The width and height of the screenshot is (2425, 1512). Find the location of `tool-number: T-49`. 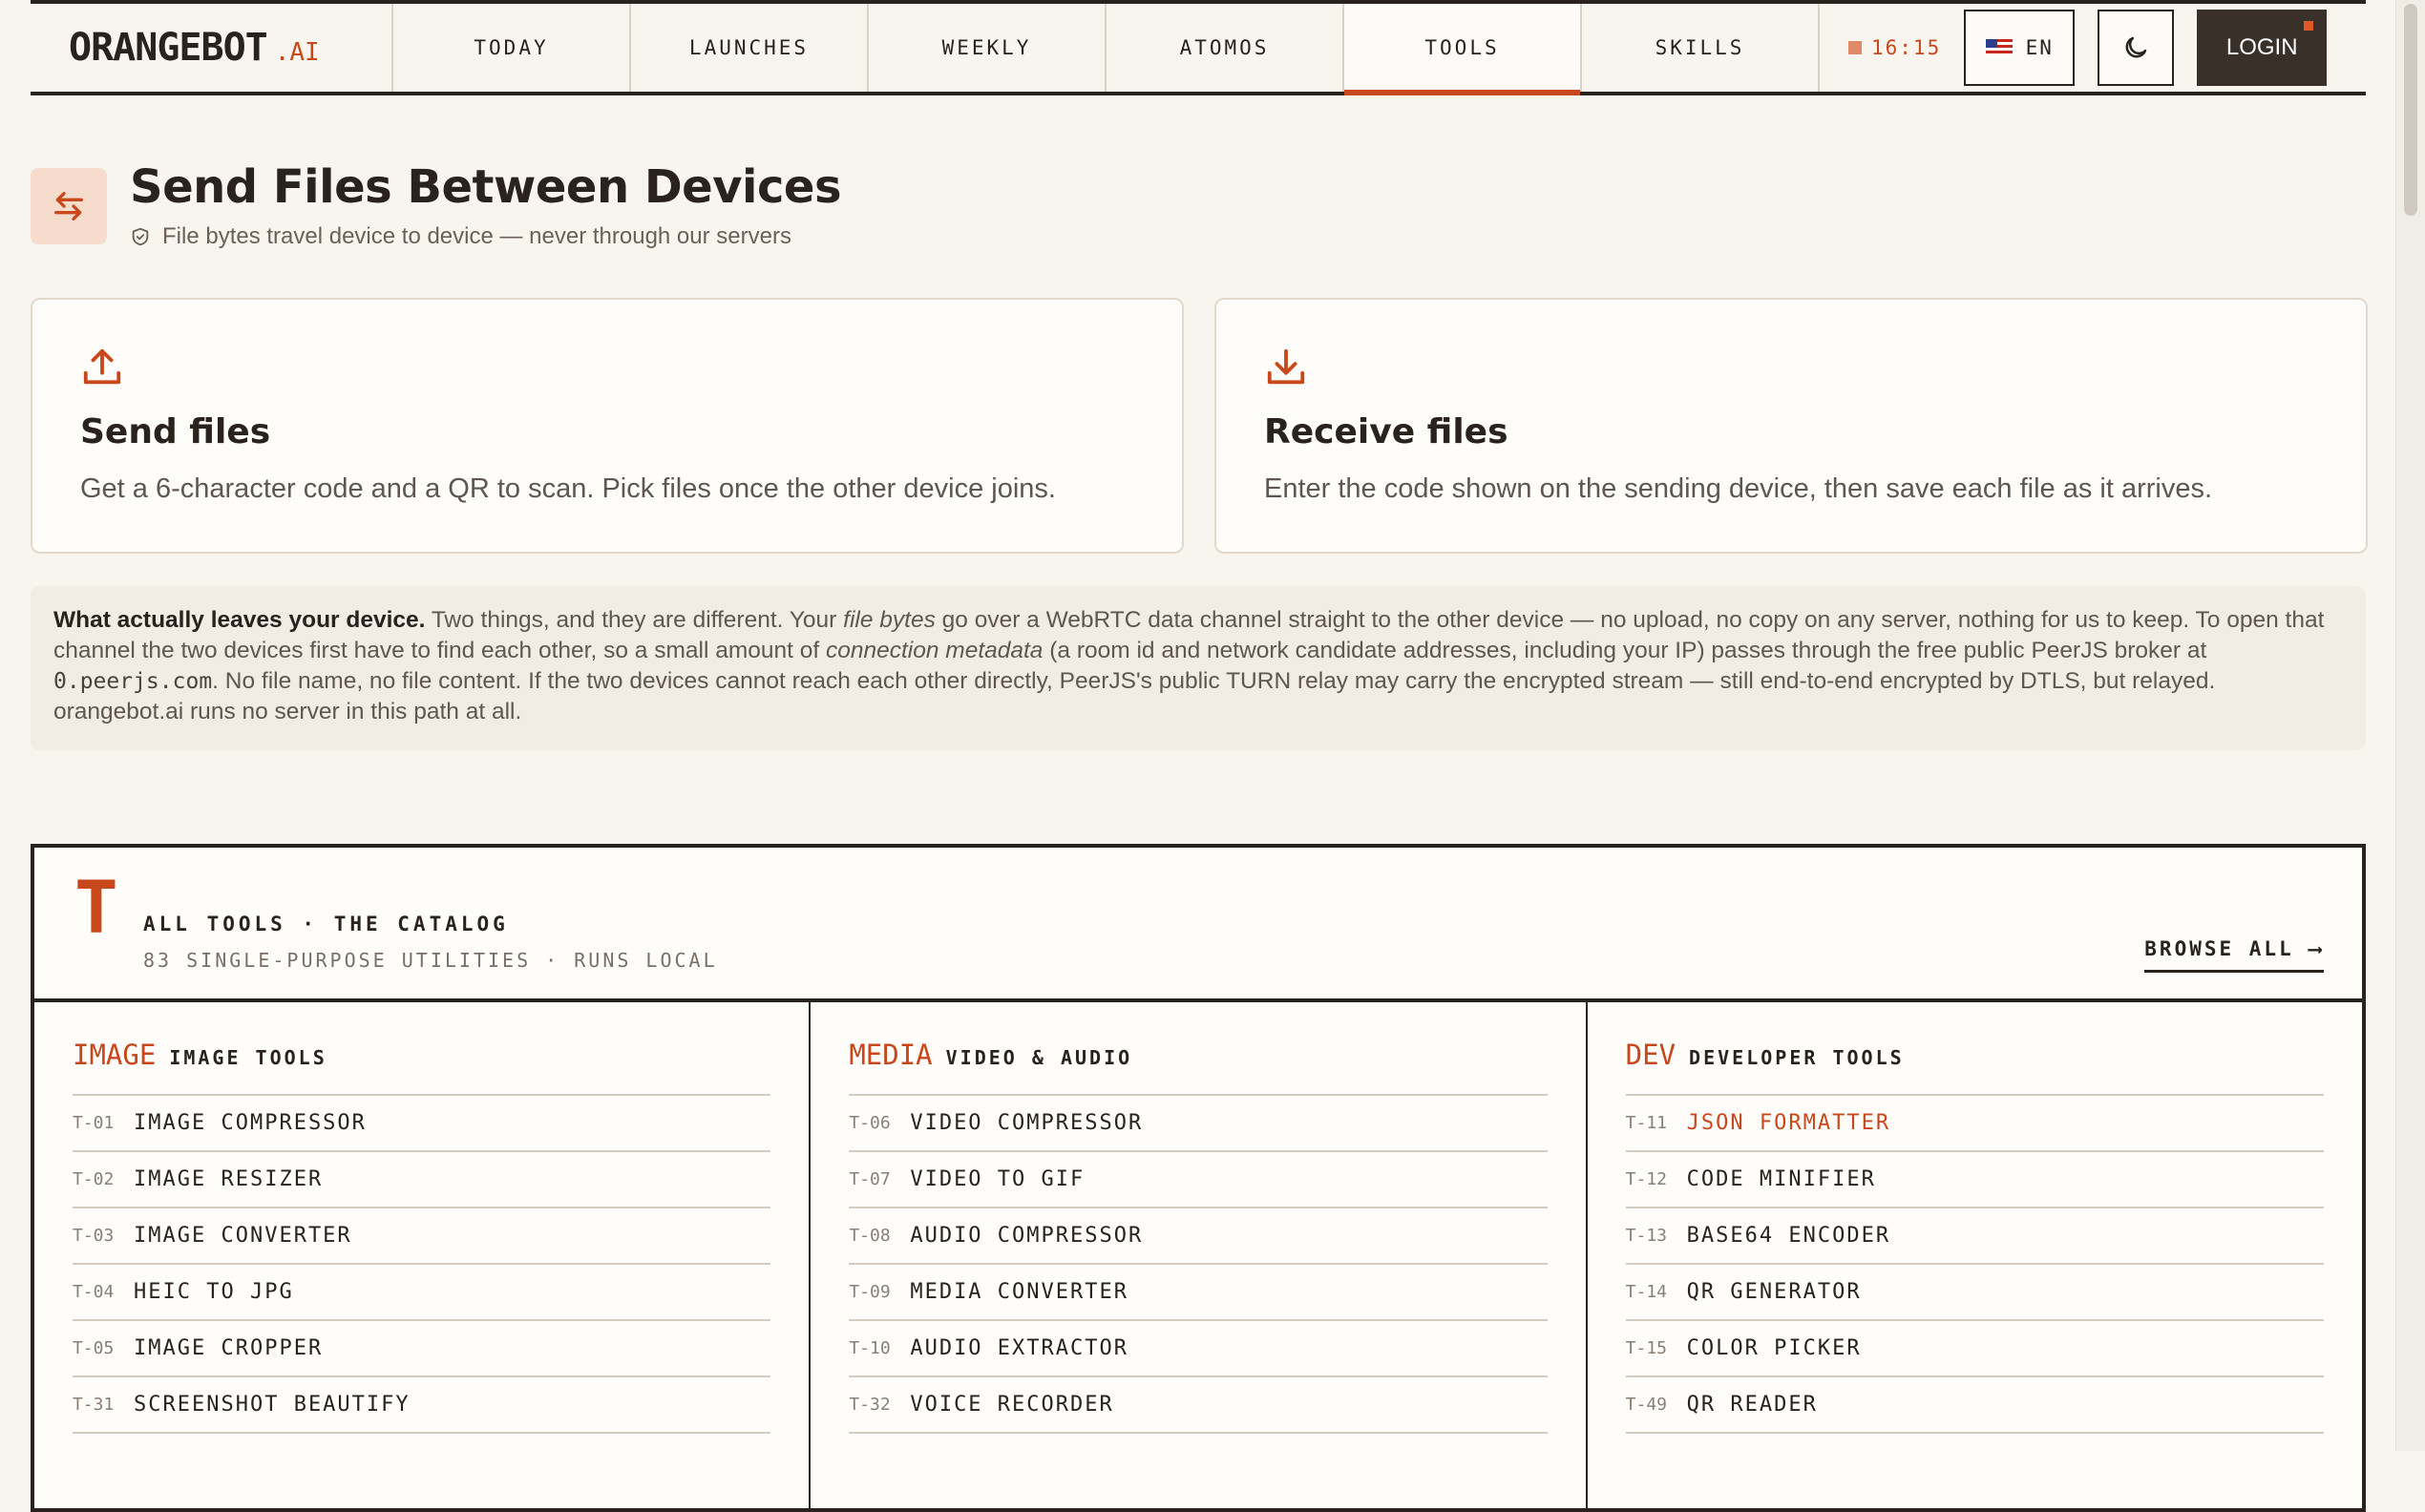

tool-number: T-49 is located at coordinates (1646, 1405).